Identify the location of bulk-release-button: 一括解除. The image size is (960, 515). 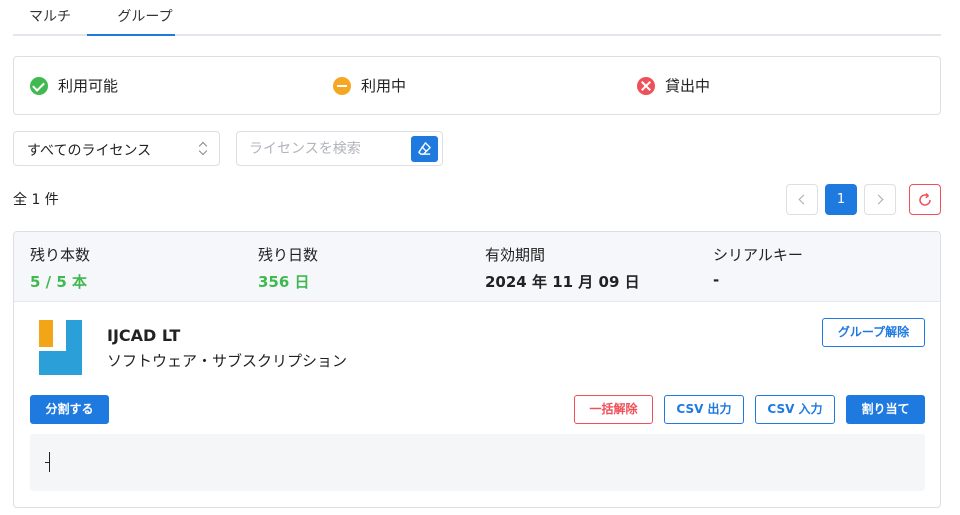
(613, 409).